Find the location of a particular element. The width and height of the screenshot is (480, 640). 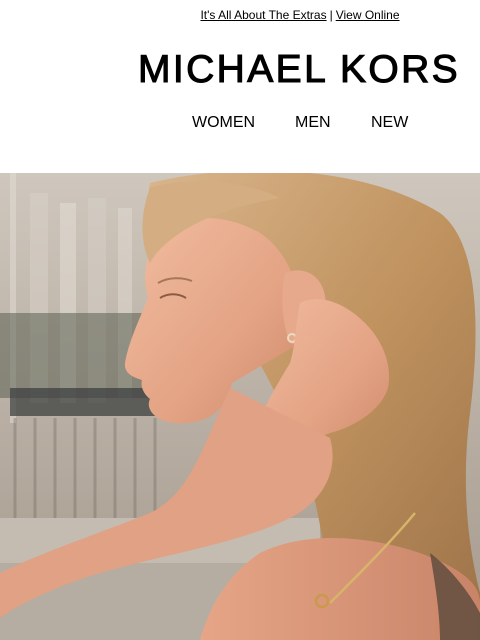

main-nav: WOMEN MEN NEW is located at coordinates (240, 124).